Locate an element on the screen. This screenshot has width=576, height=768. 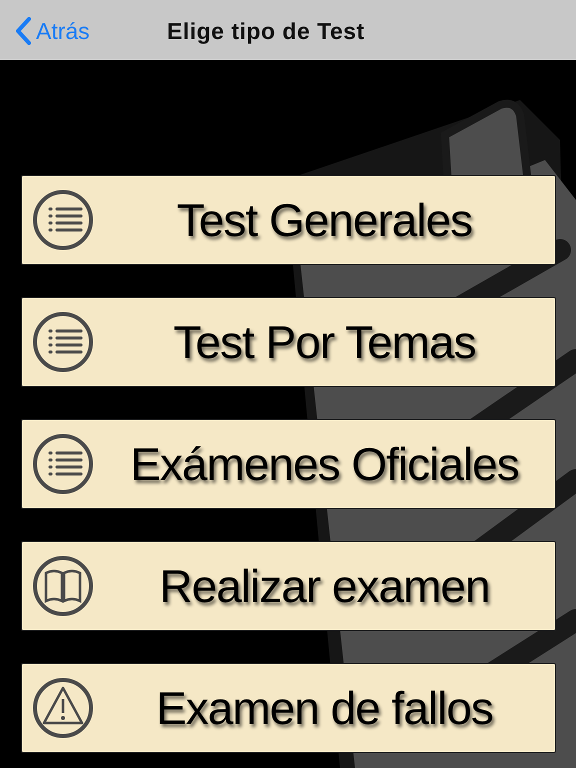
menu-option-button: Exámenes Oficiales is located at coordinates (288, 464).